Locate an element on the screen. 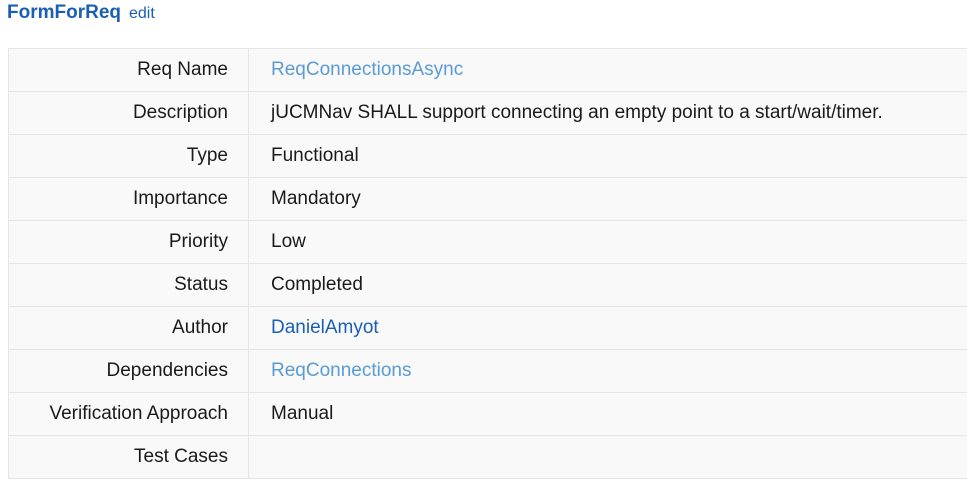 The height and width of the screenshot is (482, 967). test-cases-value is located at coordinates (607, 457).